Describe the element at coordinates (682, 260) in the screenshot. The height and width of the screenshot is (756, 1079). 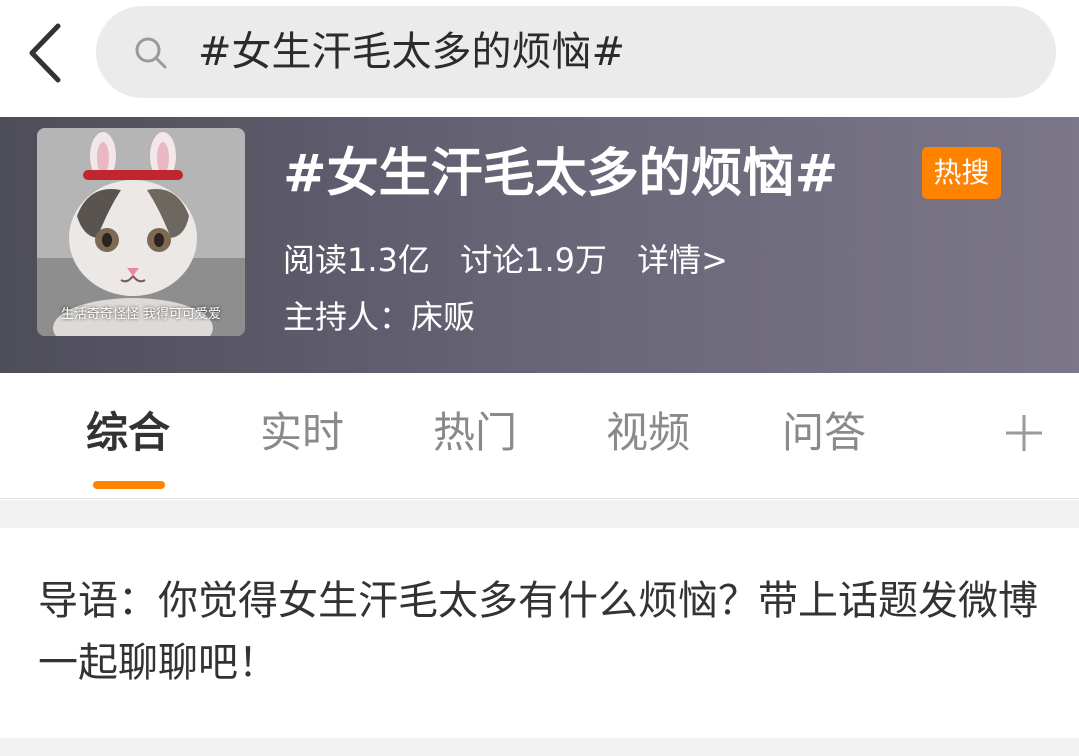
I see `detail-link: 详情>` at that location.